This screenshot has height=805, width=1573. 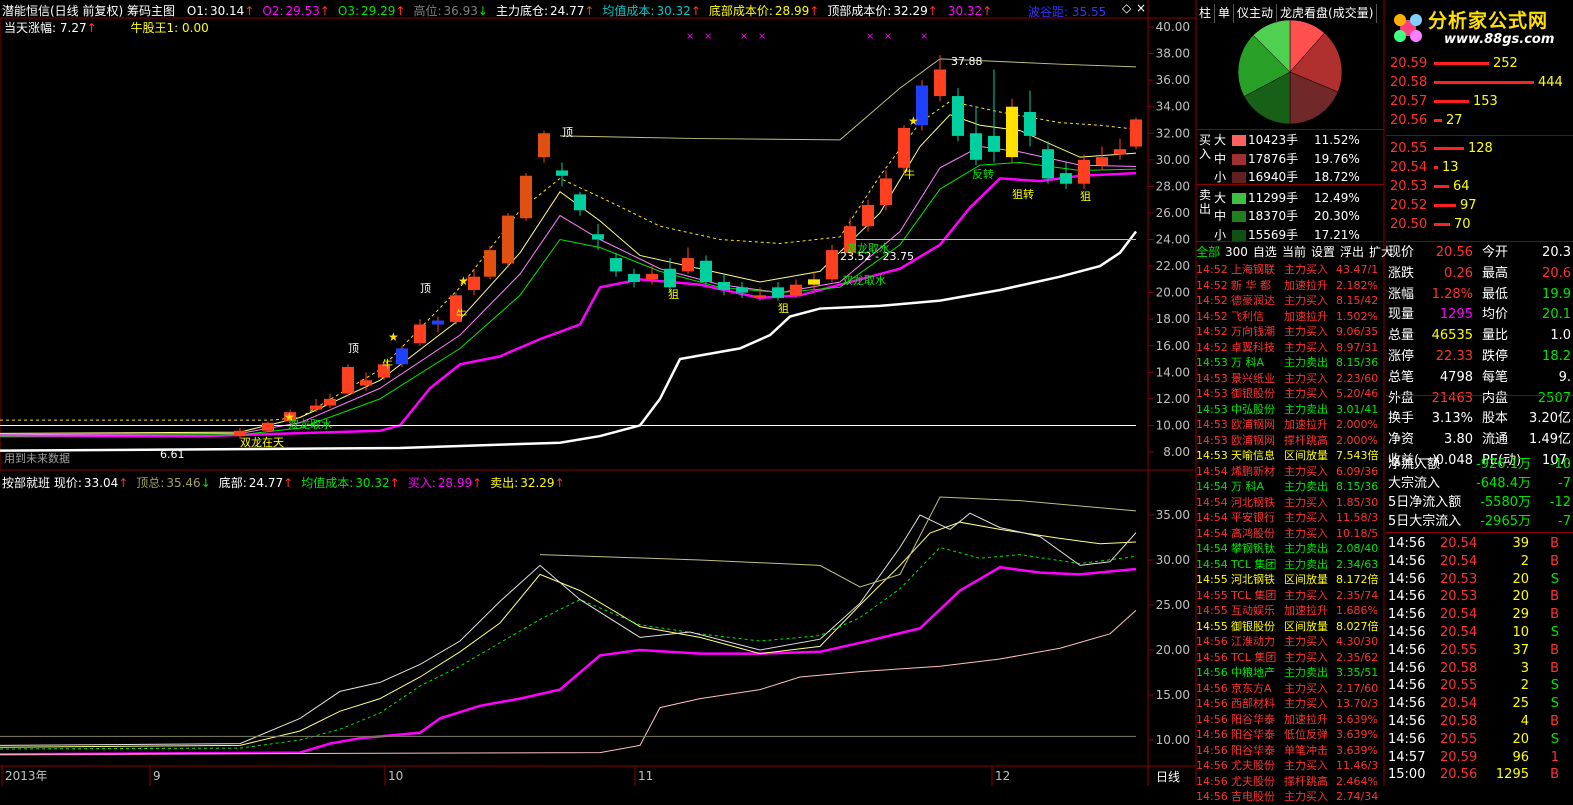 What do you see at coordinates (1290, 720) in the screenshot?
I see `trade-row: 14:56 阳谷华泰 加速拉升 3.639%` at bounding box center [1290, 720].